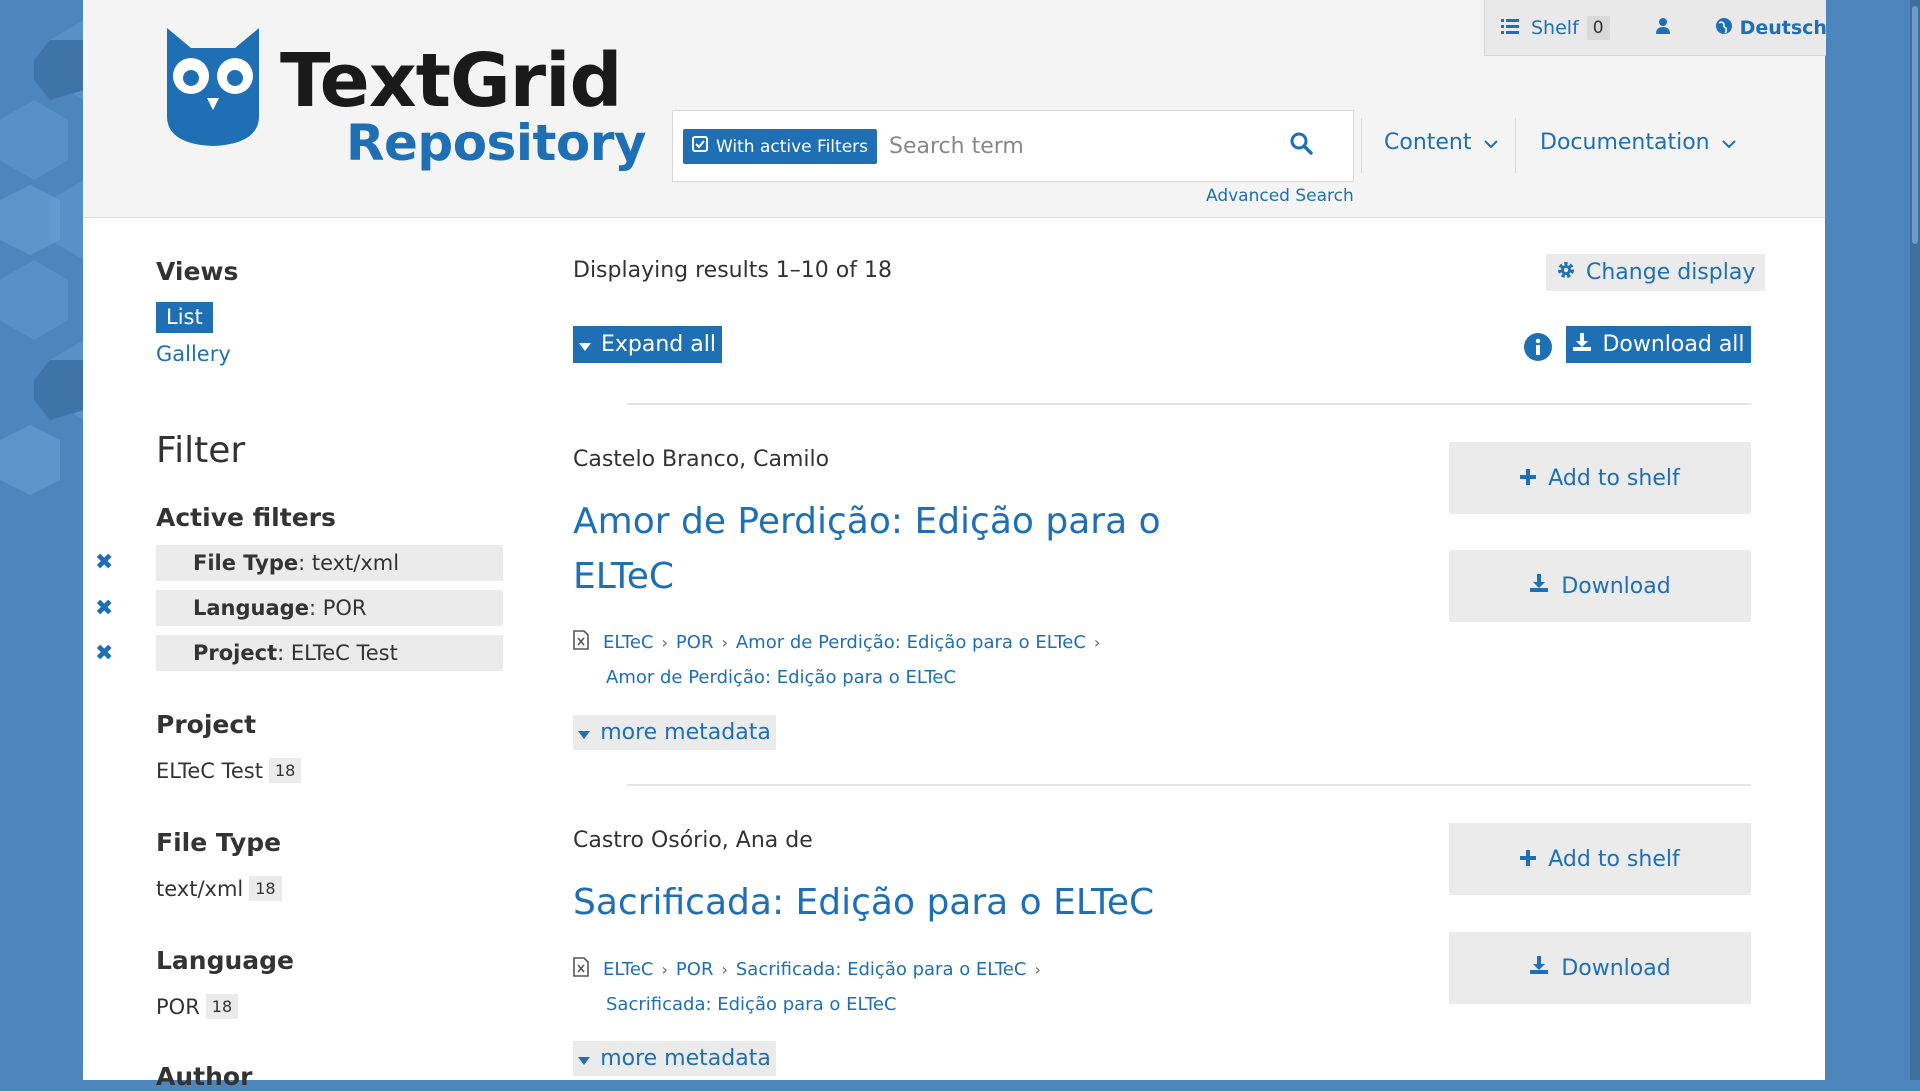 The image size is (1920, 1091). I want to click on nav-content-label: Content, so click(1428, 142).